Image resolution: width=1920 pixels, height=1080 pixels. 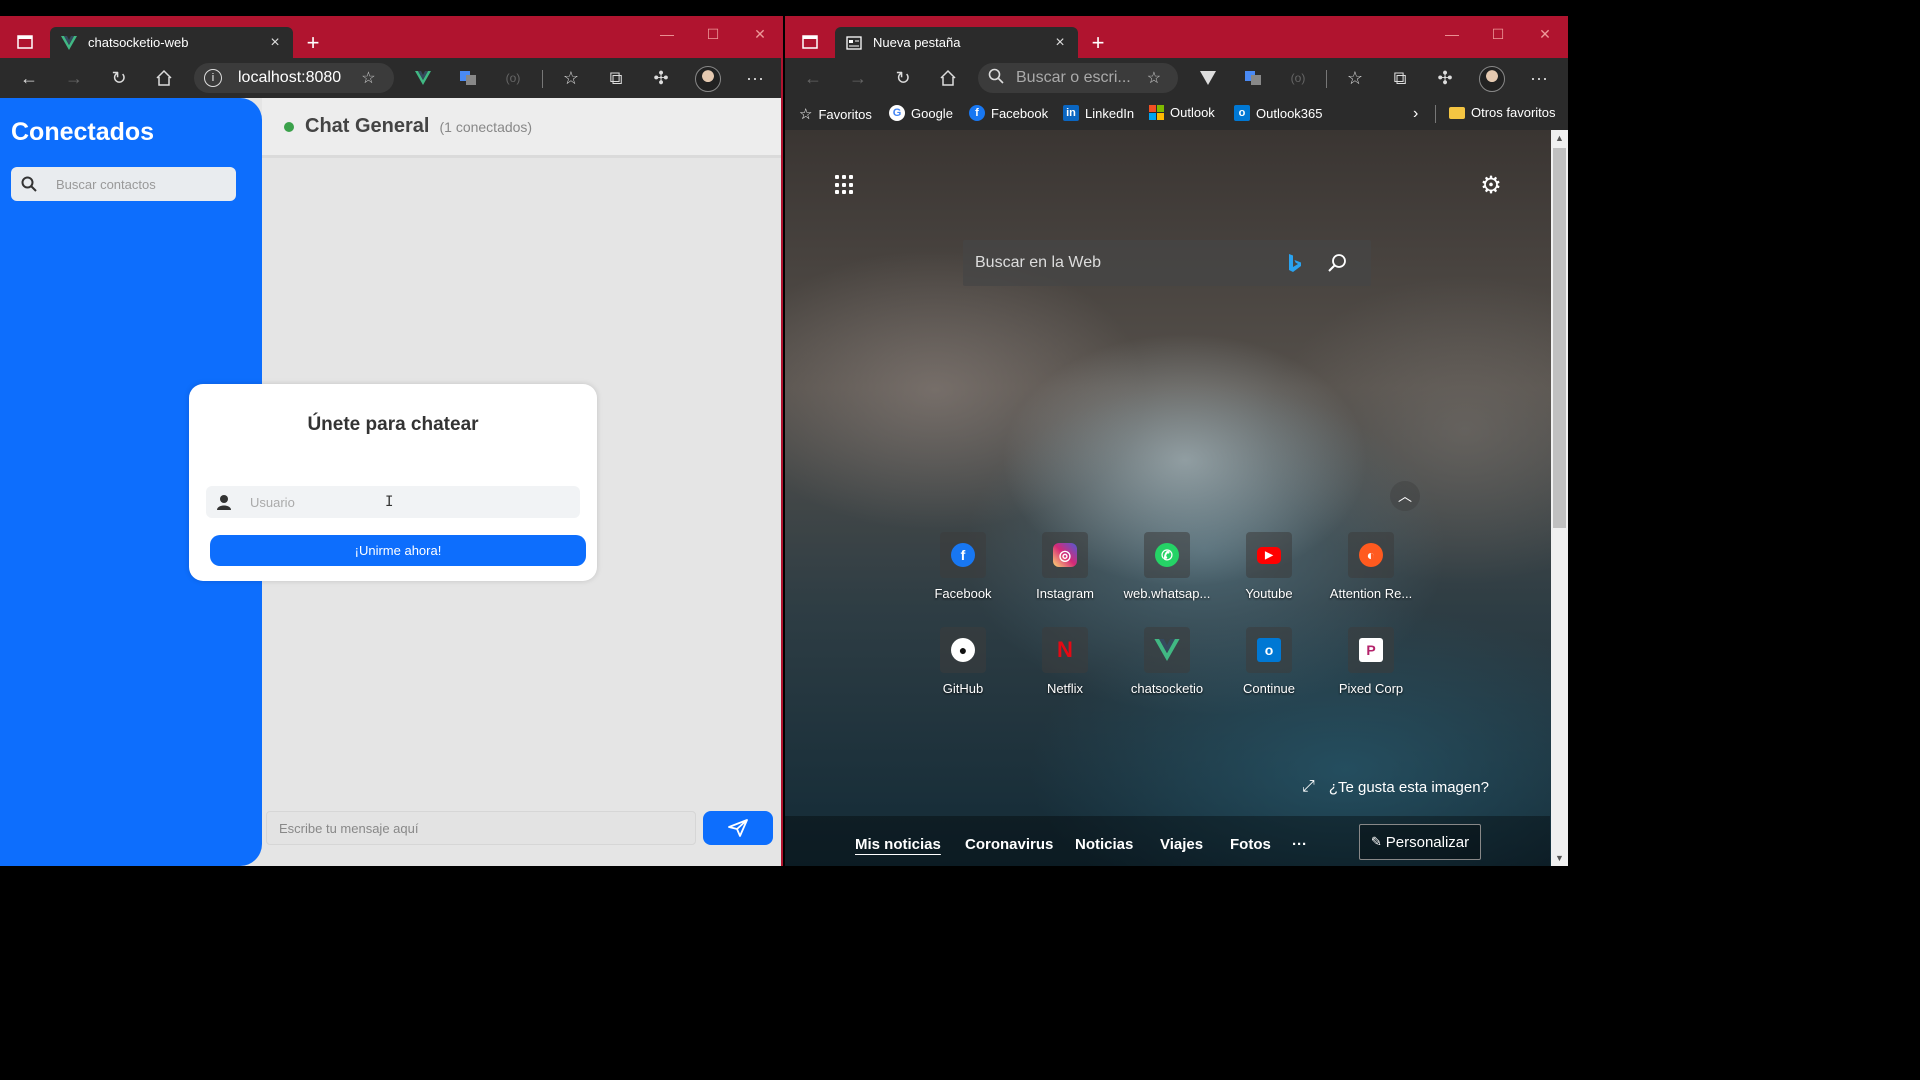 I want to click on tab-fotos: Fotos, so click(x=1250, y=844).